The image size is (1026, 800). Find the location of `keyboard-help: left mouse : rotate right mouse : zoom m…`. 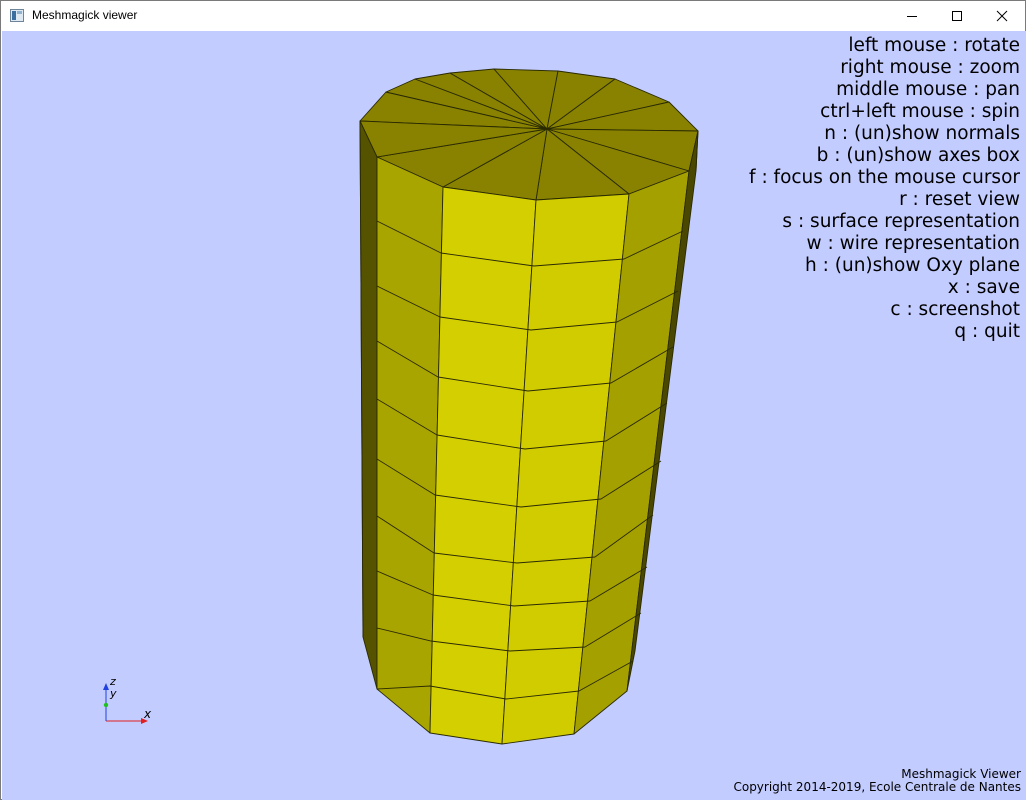

keyboard-help: left mouse : rotate right mouse : zoom m… is located at coordinates (884, 189).